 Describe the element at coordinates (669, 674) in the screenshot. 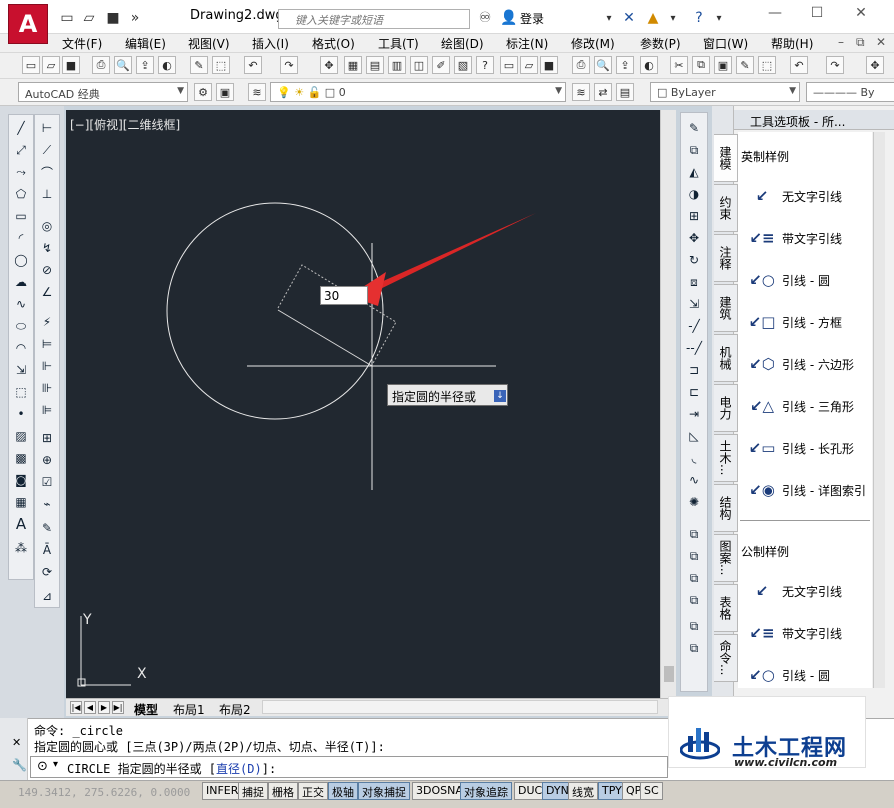

I see `scroll-thumb` at that location.